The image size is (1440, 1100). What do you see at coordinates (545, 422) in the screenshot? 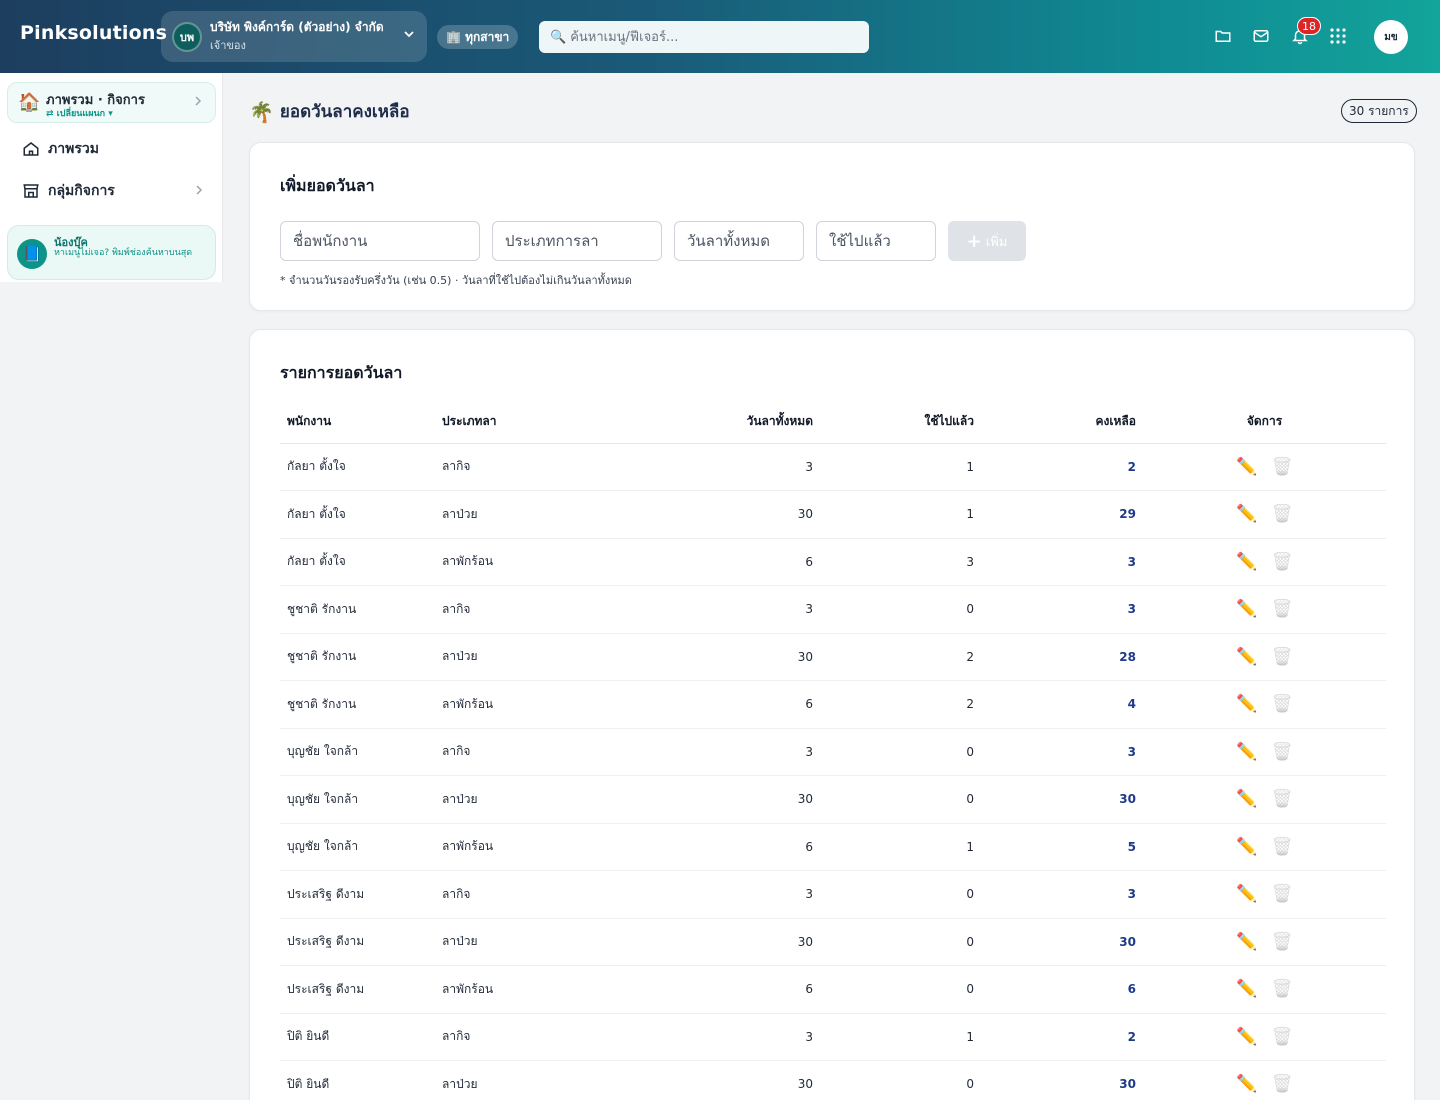
I see `column-leave-type: ประเภทลา` at bounding box center [545, 422].